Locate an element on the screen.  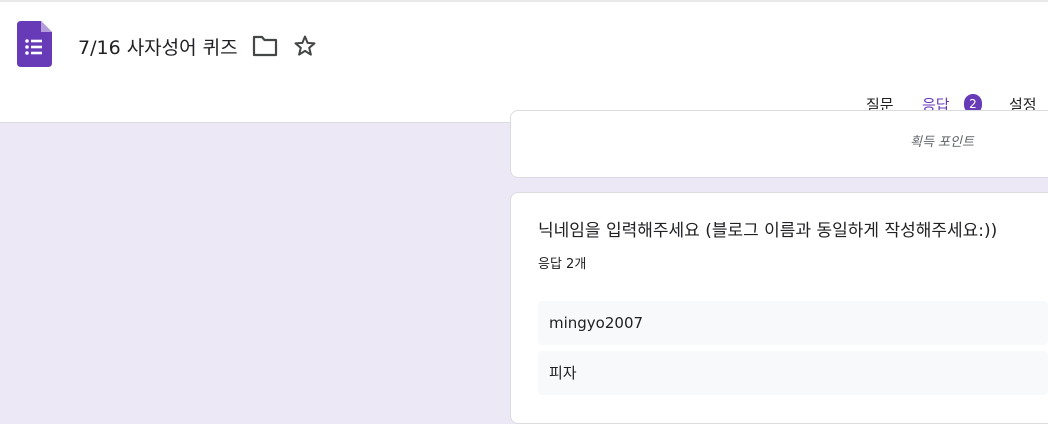
points-earned-label: 획득 포인트 is located at coordinates (942, 142).